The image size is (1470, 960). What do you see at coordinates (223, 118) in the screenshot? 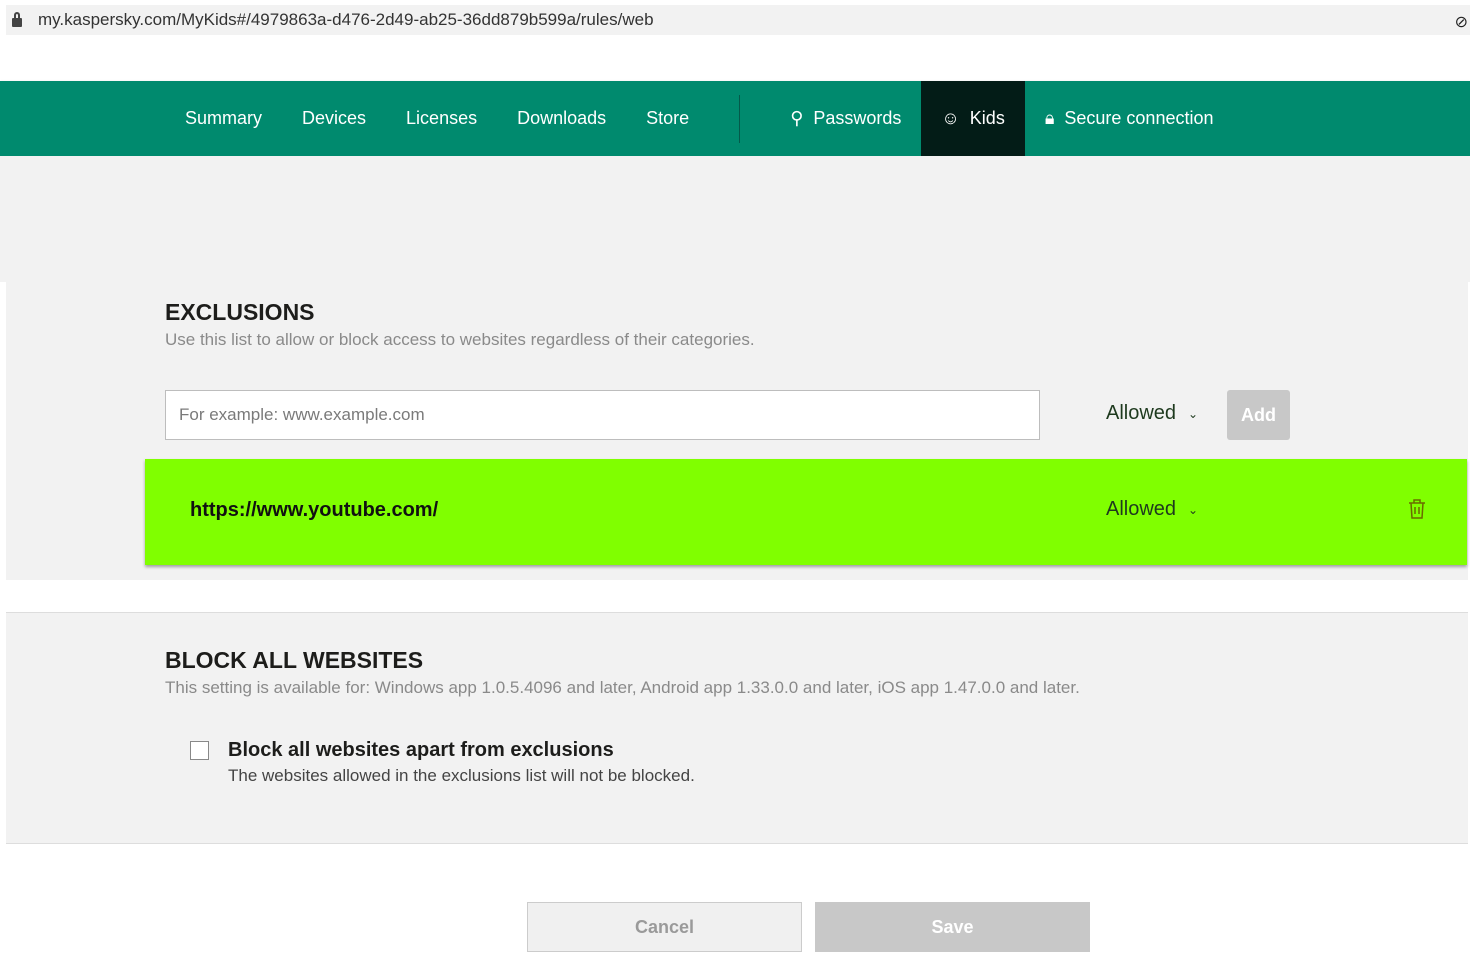
I see `nav-summary: Summary` at bounding box center [223, 118].